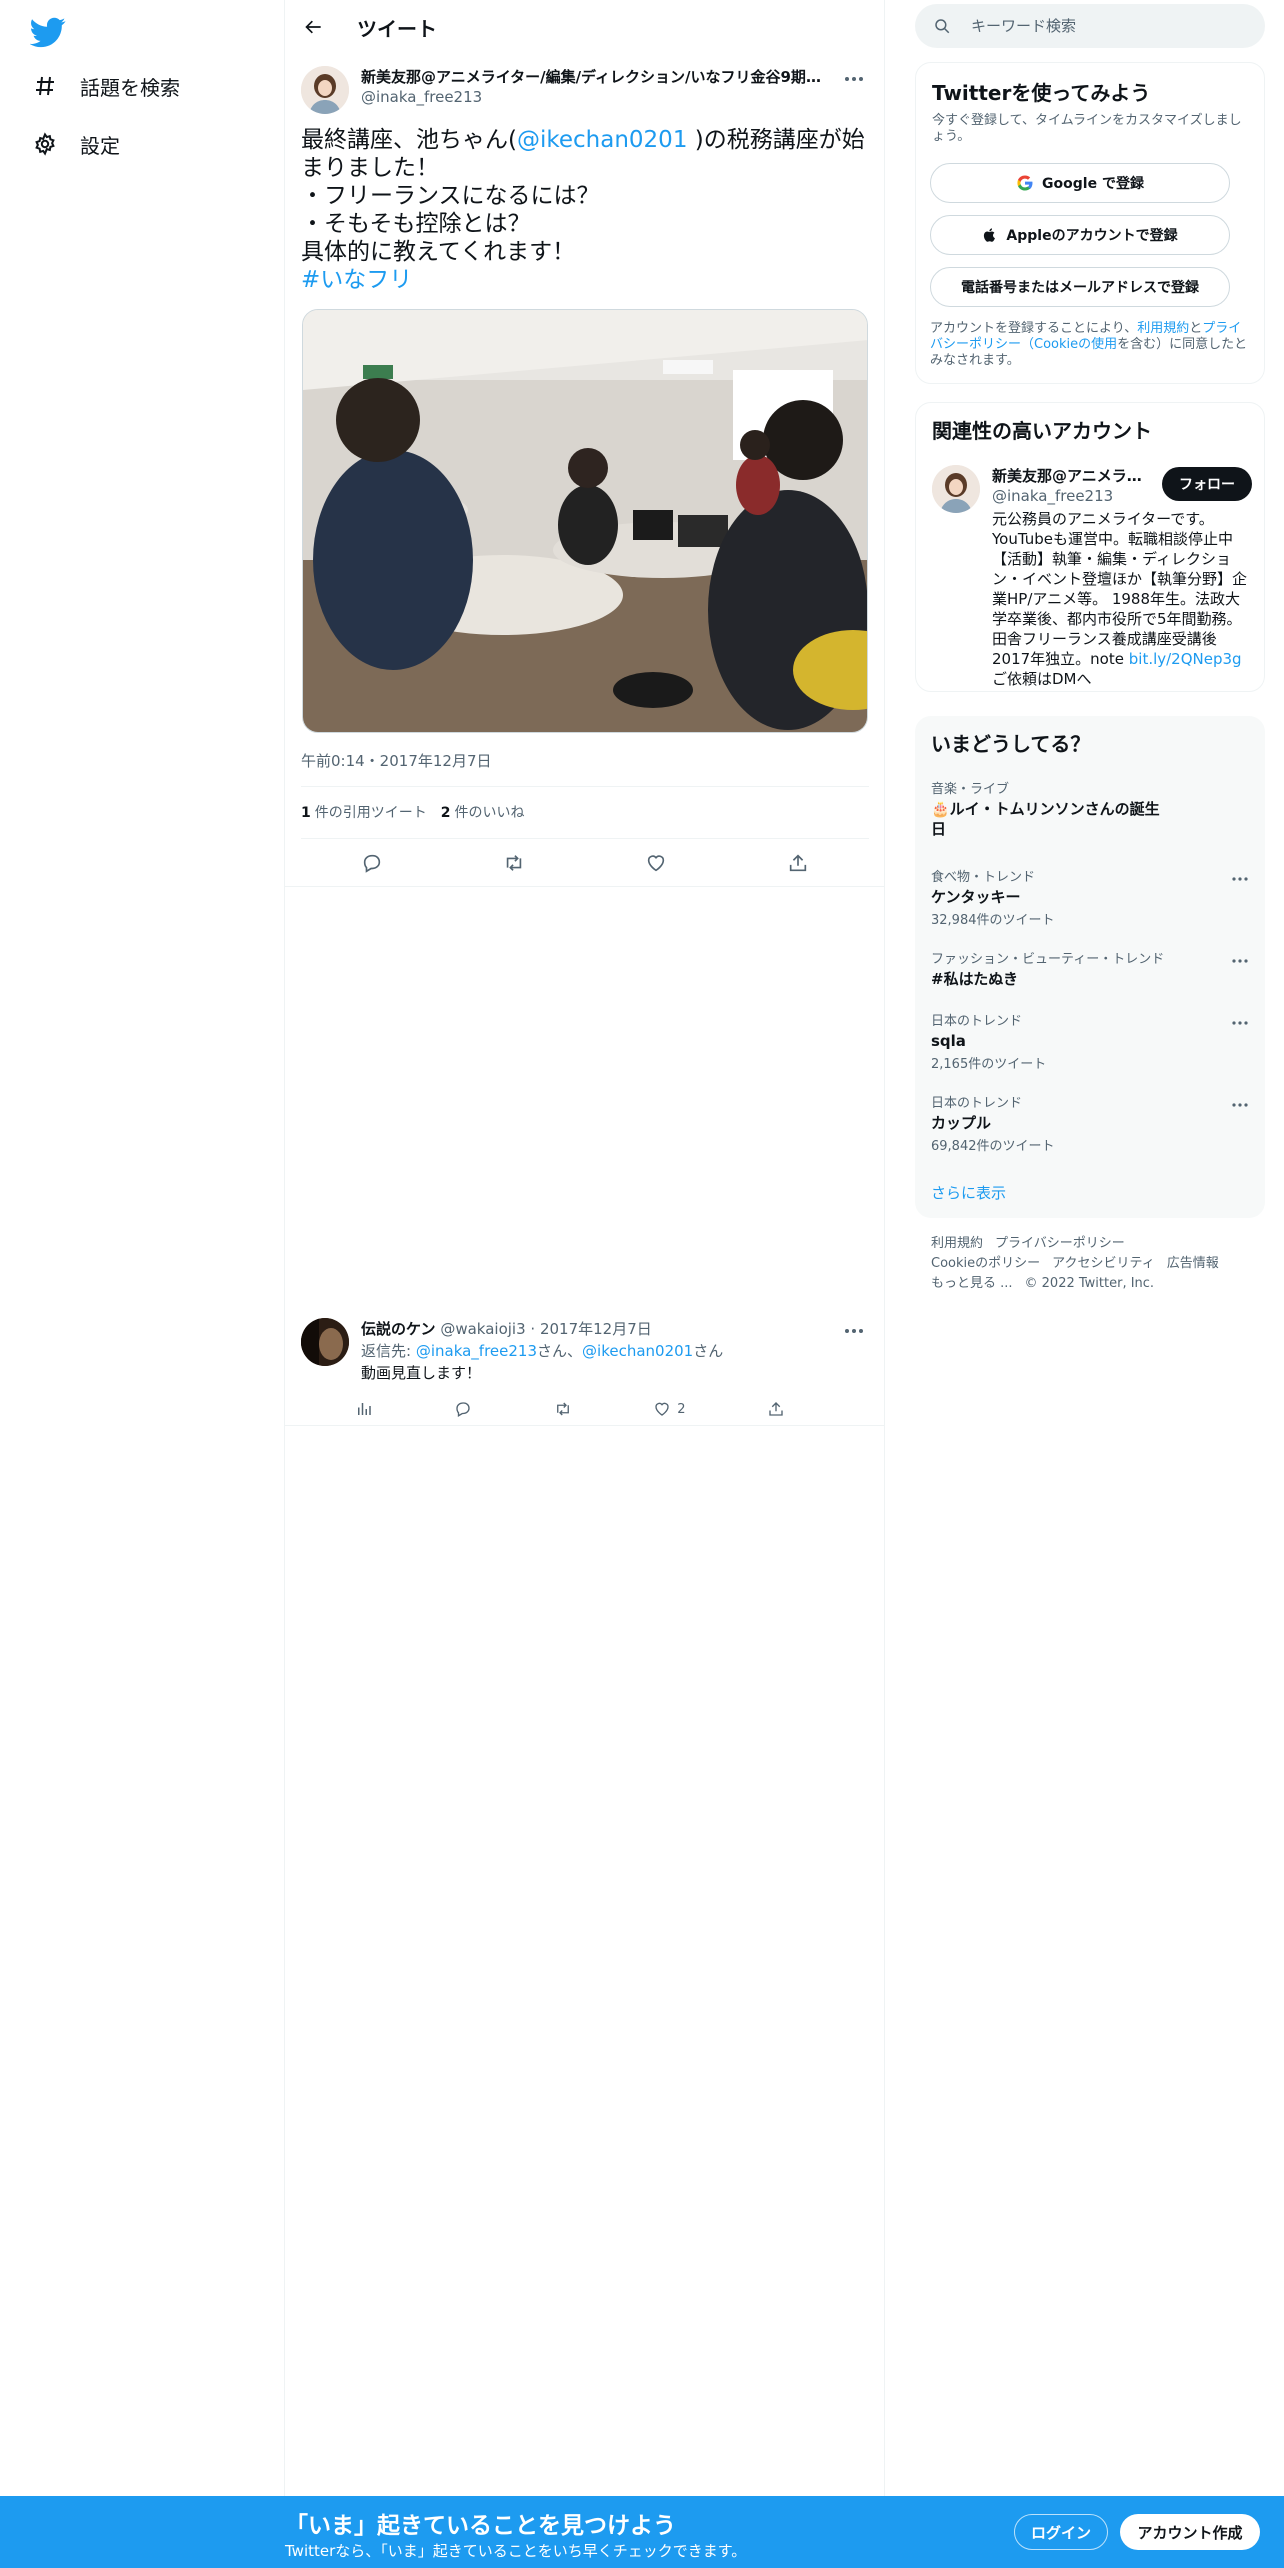  Describe the element at coordinates (438, 252) in the screenshot. I see `tweet-text-line: 具体的に教えてくれます！` at that location.